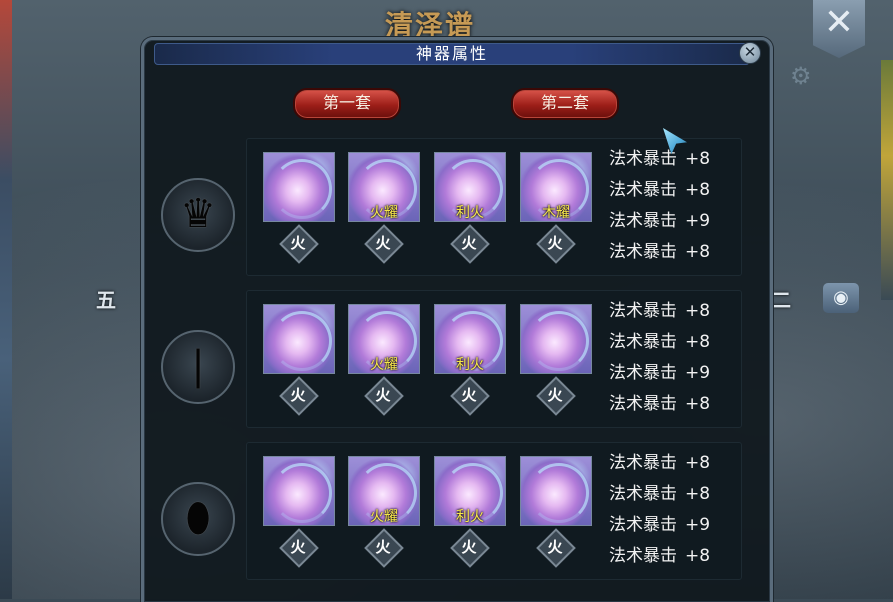 The width and height of the screenshot is (893, 602). Describe the element at coordinates (106, 300) in the screenshot. I see `background-left-label: 五` at that location.